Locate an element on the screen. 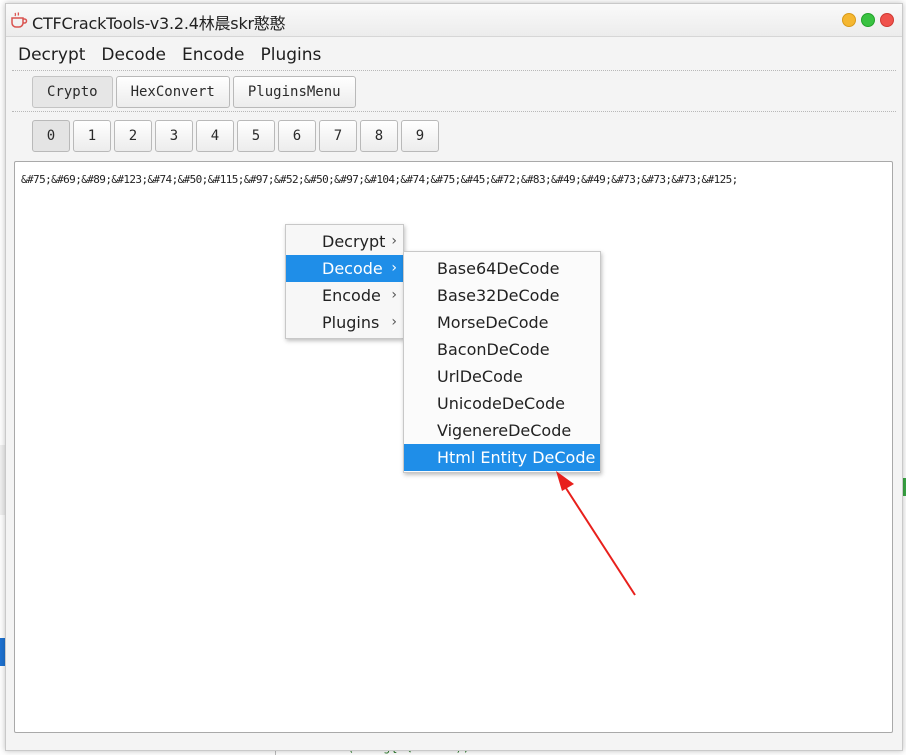  title-bar: CTFCrackTools-v3.2.4林晨skr憨憨 is located at coordinates (454, 20).